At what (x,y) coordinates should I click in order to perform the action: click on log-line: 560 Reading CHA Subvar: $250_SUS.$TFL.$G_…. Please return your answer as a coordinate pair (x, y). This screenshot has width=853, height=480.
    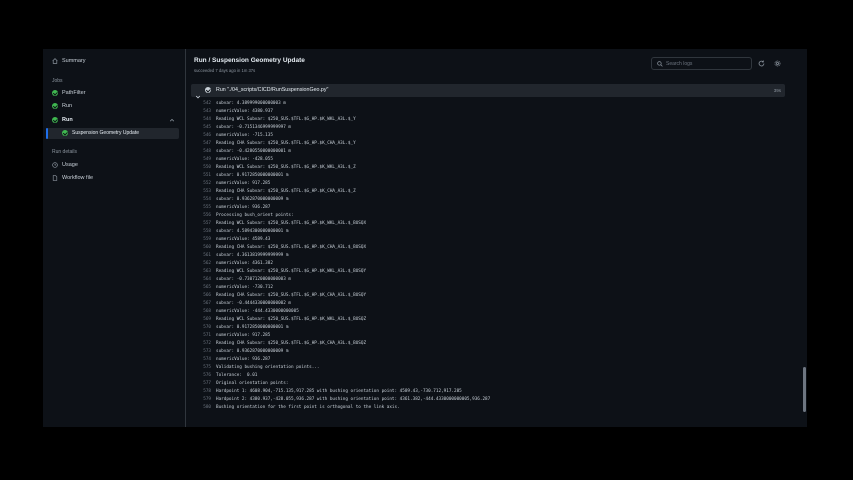
    Looking at the image, I should click on (278, 248).